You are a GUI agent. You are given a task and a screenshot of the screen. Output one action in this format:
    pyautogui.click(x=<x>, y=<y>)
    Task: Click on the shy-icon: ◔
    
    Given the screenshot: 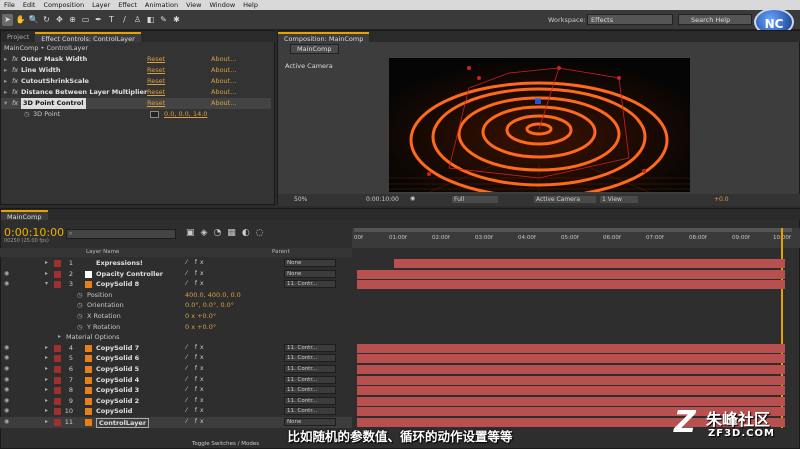 What is the action you would take?
    pyautogui.click(x=220, y=233)
    